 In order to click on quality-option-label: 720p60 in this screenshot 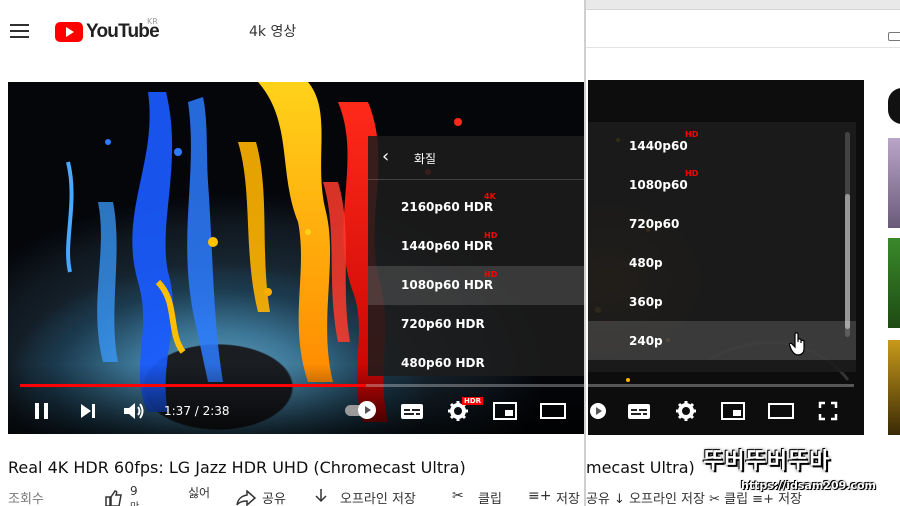, I will do `click(654, 224)`.